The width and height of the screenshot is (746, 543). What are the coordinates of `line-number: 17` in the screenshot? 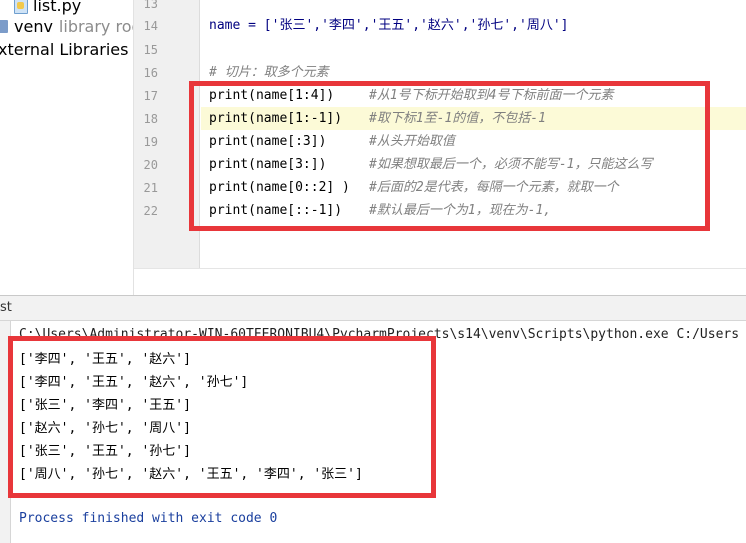 It's located at (150, 96).